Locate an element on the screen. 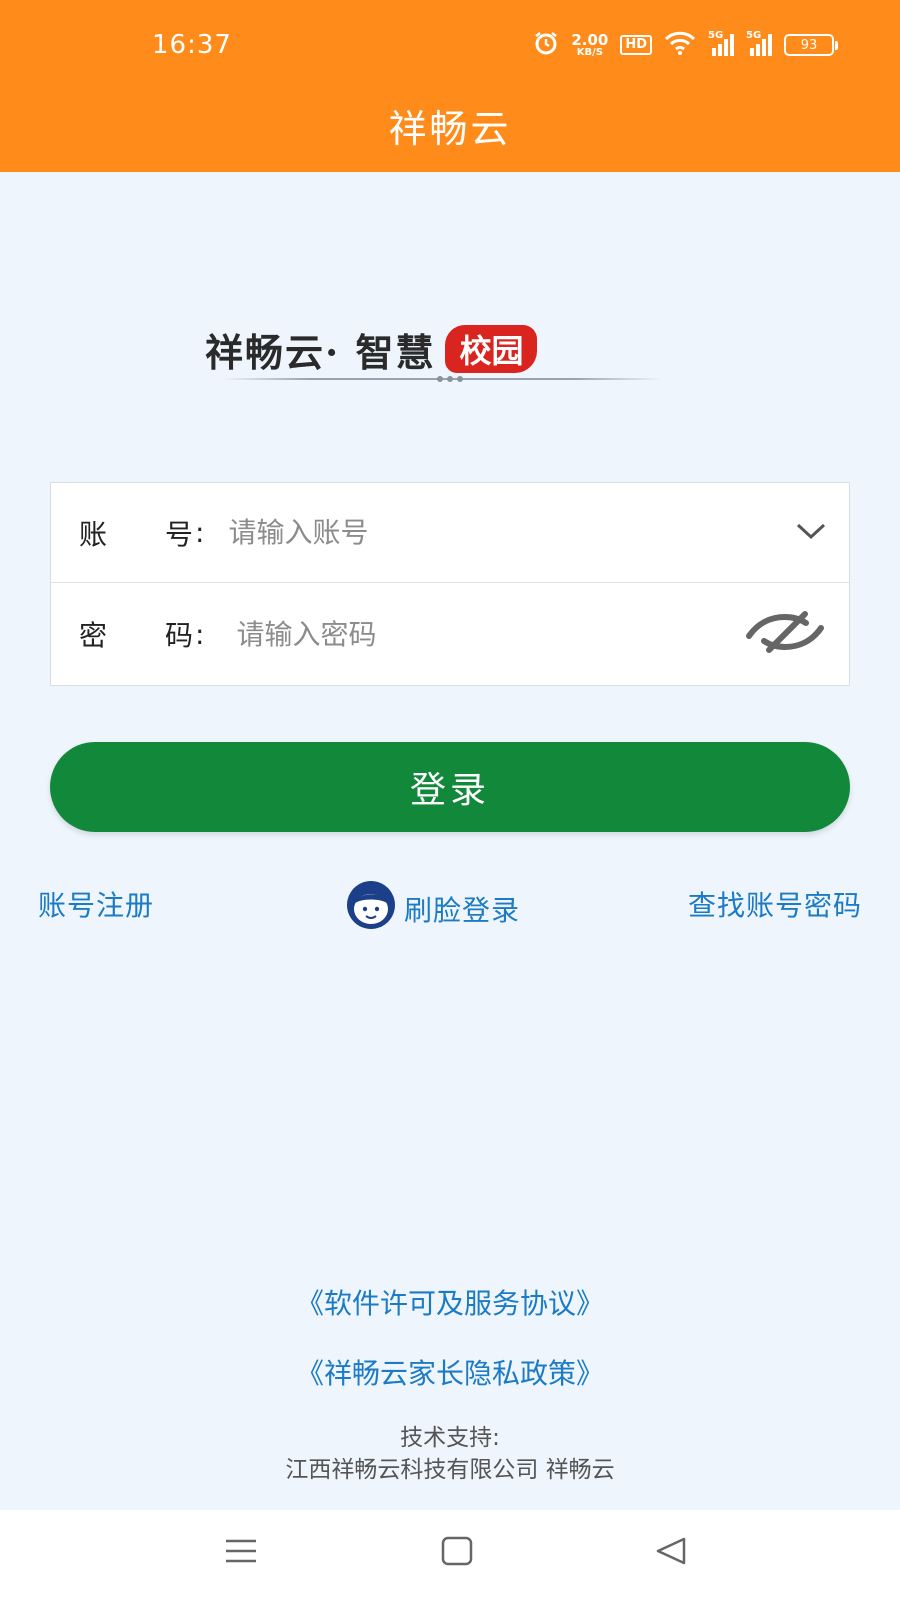 The image size is (900, 1600). status-icons: 2.00 KB/S HD 5G 5G 93 is located at coordinates (685, 45).